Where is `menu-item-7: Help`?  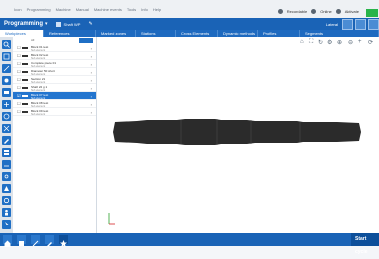 menu-item-7: Help is located at coordinates (157, 9).